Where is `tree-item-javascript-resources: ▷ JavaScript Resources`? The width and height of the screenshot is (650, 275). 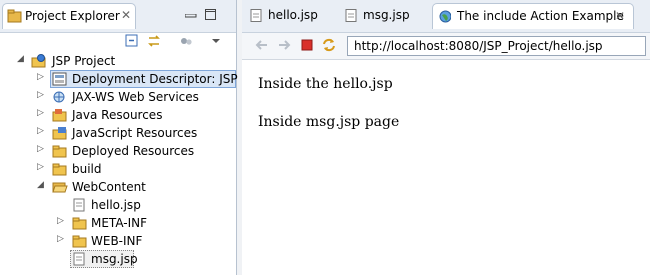 tree-item-javascript-resources: ▷ JavaScript Resources is located at coordinates (118, 133).